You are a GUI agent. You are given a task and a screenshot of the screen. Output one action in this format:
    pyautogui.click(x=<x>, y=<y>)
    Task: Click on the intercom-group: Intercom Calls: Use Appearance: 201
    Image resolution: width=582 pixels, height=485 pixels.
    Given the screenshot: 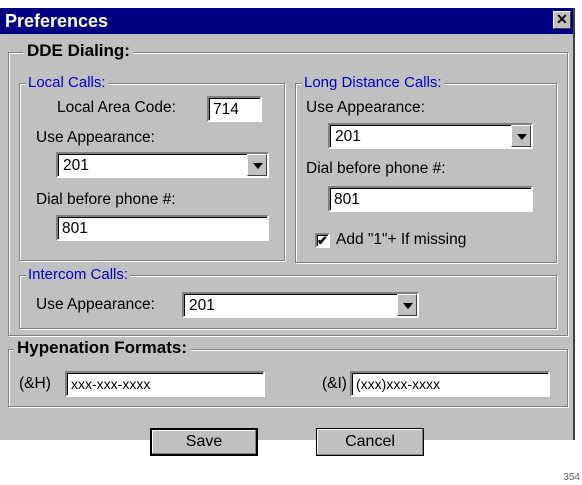 What is the action you would take?
    pyautogui.click(x=288, y=297)
    